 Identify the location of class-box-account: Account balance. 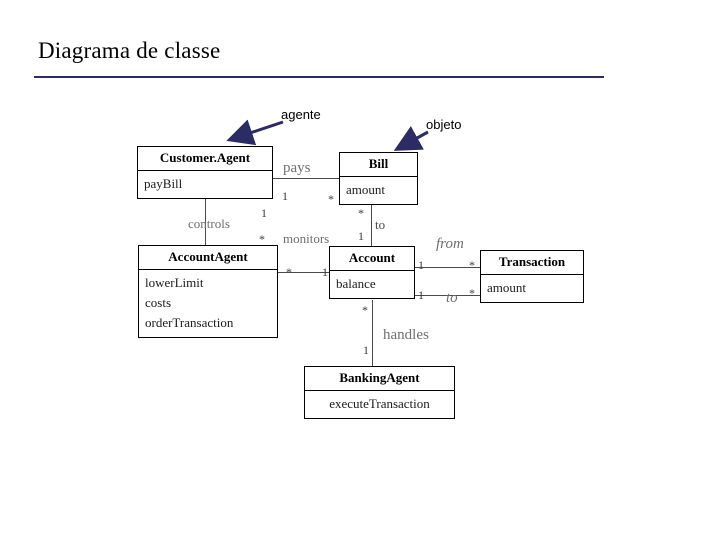
(372, 273).